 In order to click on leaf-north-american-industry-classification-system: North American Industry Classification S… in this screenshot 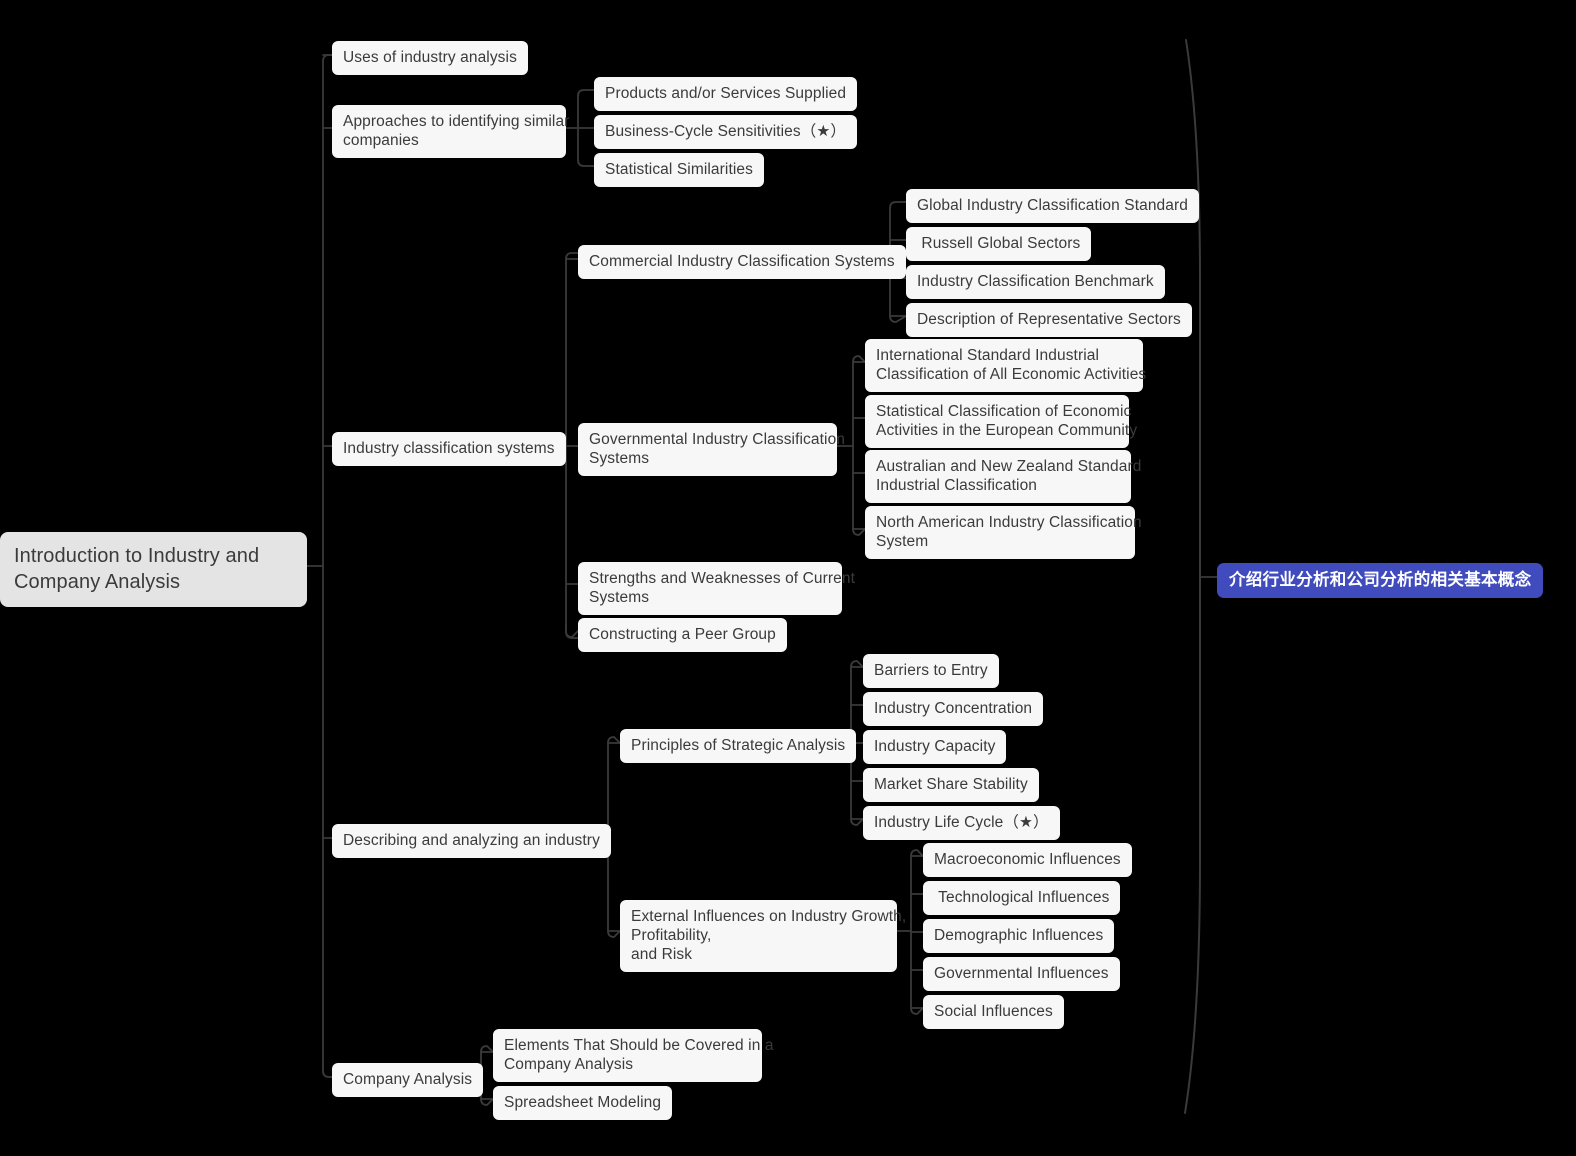, I will do `click(1003, 532)`.